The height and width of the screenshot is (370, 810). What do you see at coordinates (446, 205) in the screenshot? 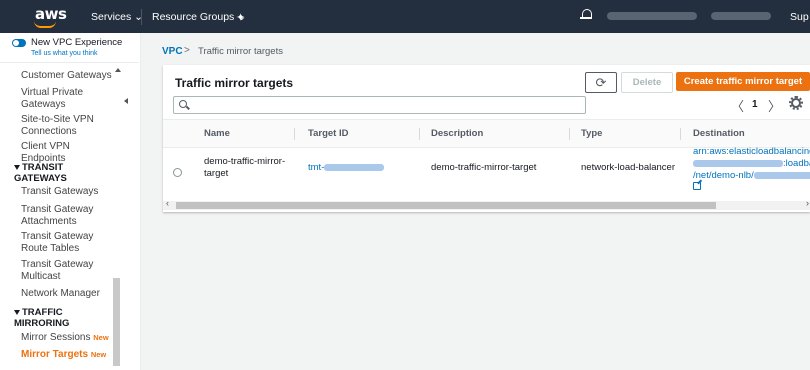
I see `horizontal-scrollbar-thumb` at bounding box center [446, 205].